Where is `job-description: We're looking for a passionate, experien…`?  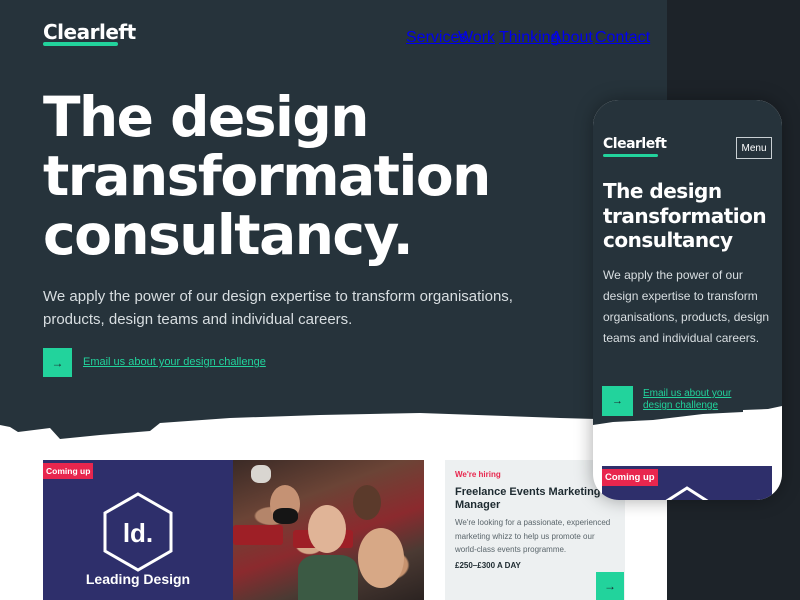
job-description: We're looking for a passionate, experien… is located at coordinates (533, 536).